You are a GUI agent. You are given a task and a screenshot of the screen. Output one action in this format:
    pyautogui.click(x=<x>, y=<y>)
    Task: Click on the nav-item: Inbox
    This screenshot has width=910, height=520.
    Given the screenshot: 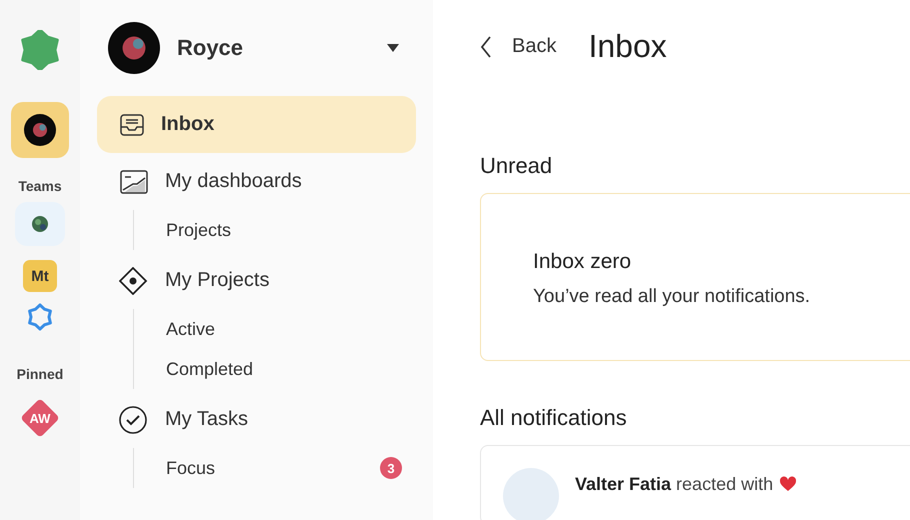 What is the action you would take?
    pyautogui.click(x=256, y=124)
    